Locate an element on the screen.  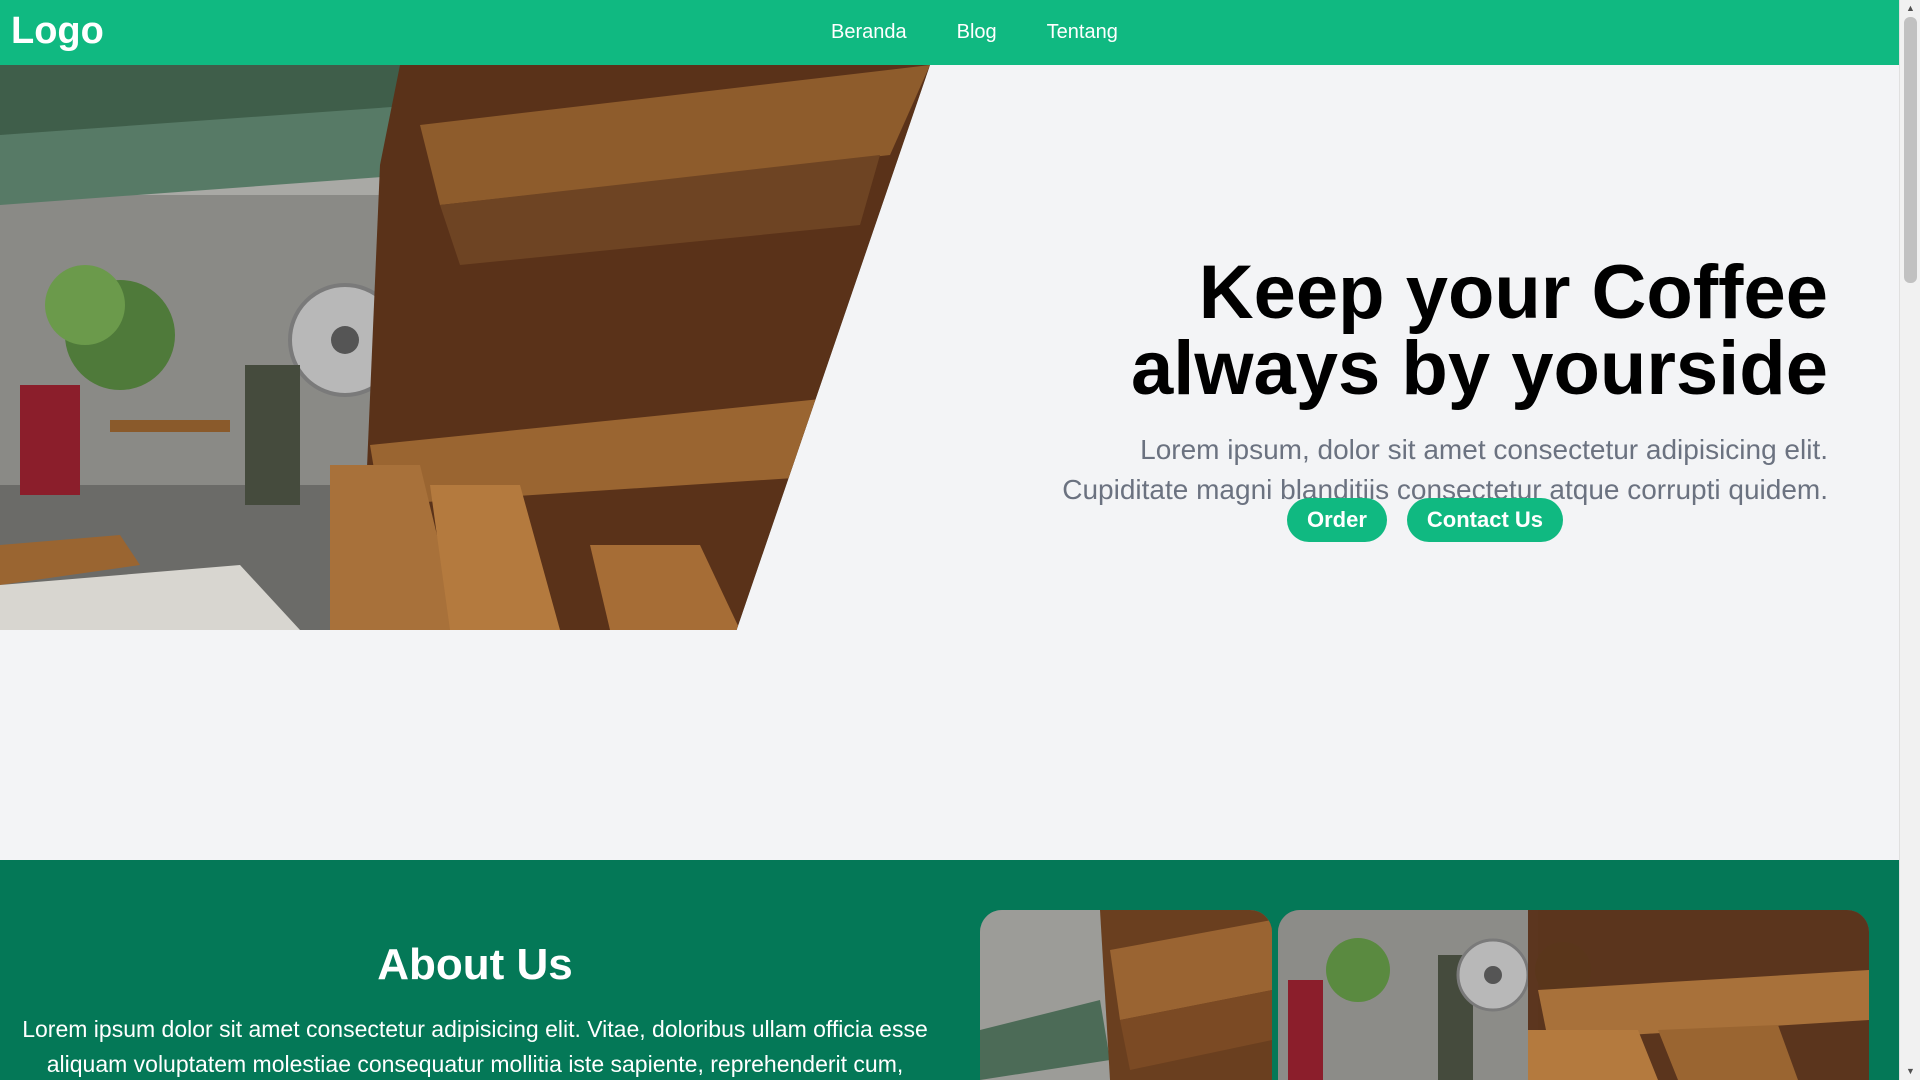
scroll-down-arrow-icon: ▼ is located at coordinates (1910, 1071).